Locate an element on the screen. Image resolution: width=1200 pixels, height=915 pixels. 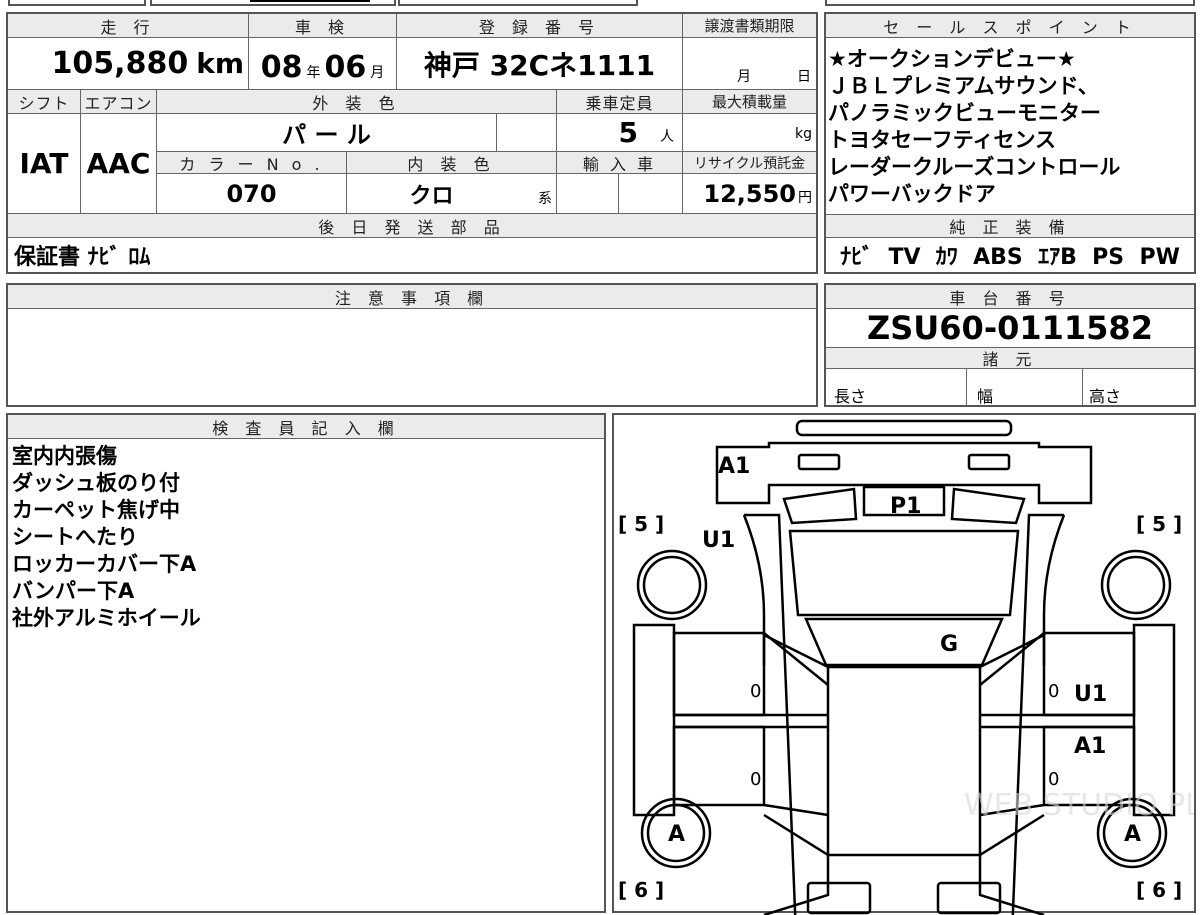
sales-points-header: セ ー ル ス ポ イ ン ト is located at coordinates (1010, 26).